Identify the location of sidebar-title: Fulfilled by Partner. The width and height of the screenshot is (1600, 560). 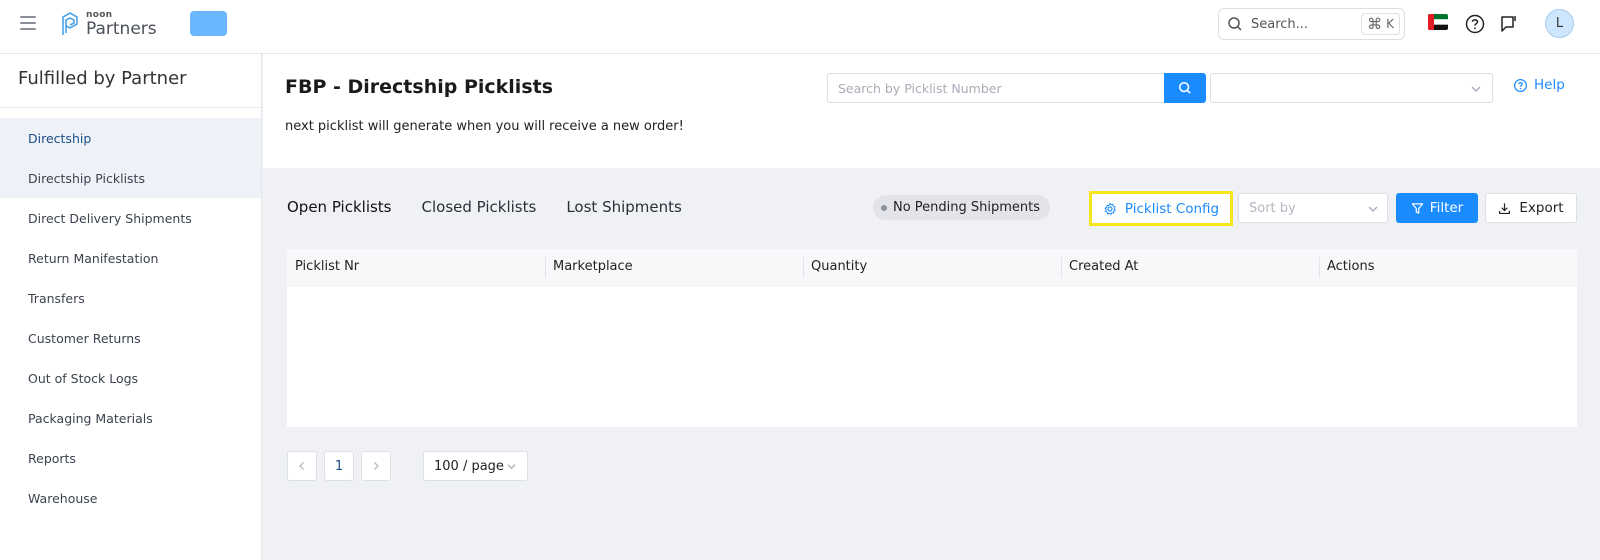
(130, 81).